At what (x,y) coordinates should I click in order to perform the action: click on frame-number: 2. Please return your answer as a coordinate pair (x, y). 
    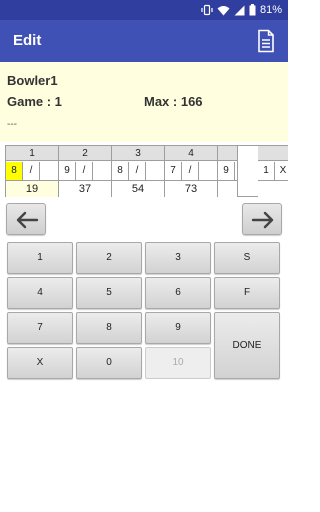
    Looking at the image, I should click on (85, 153).